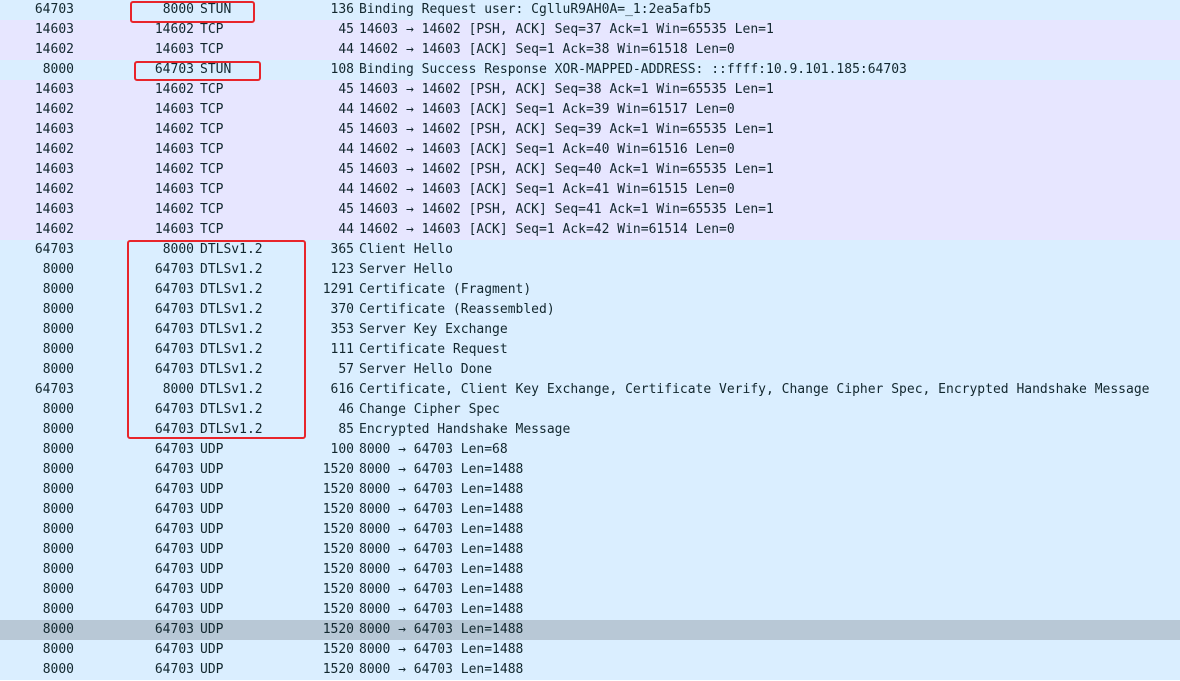 The image size is (1180, 681). Describe the element at coordinates (457, 309) in the screenshot. I see `packet-info-cell: Certificate (Reassembled)` at that location.